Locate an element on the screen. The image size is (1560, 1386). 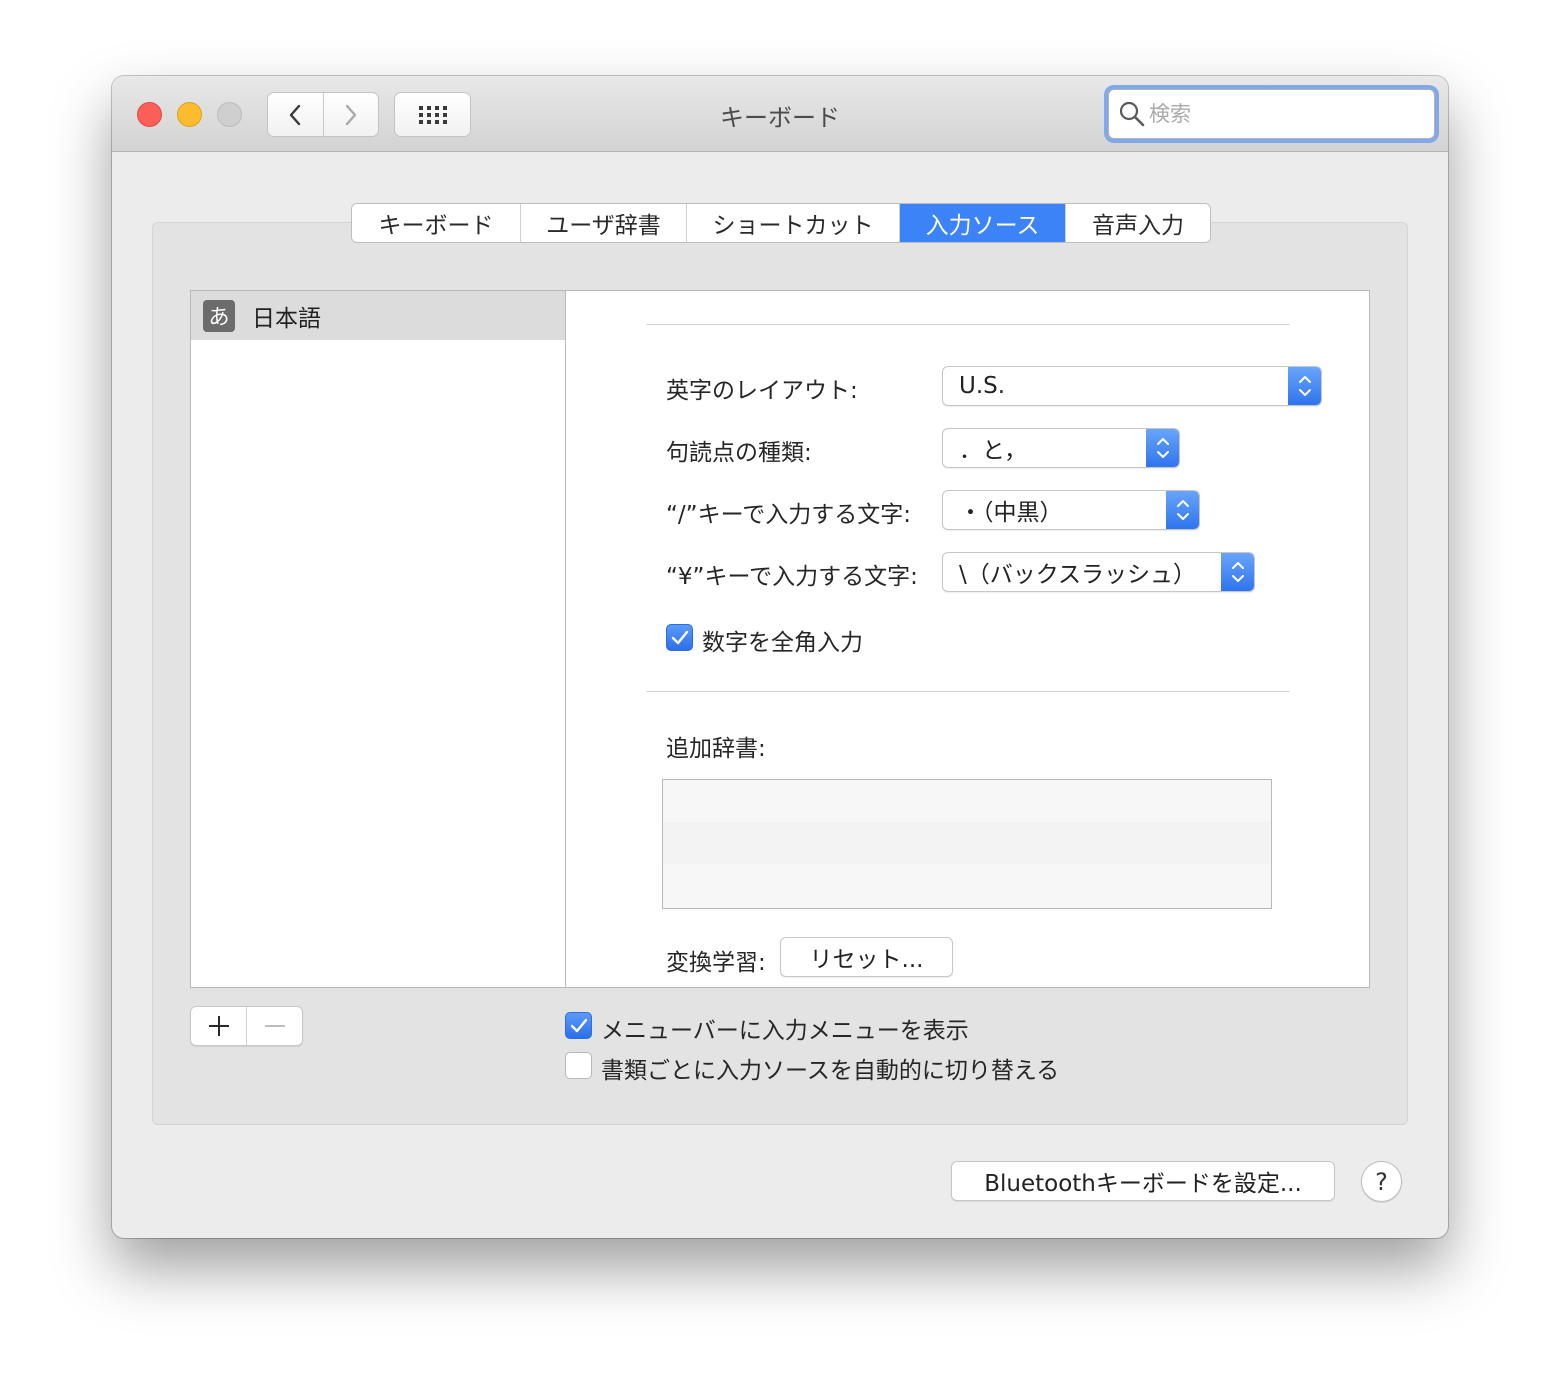
punctuation-label: 句読点の種類: is located at coordinates (739, 453).